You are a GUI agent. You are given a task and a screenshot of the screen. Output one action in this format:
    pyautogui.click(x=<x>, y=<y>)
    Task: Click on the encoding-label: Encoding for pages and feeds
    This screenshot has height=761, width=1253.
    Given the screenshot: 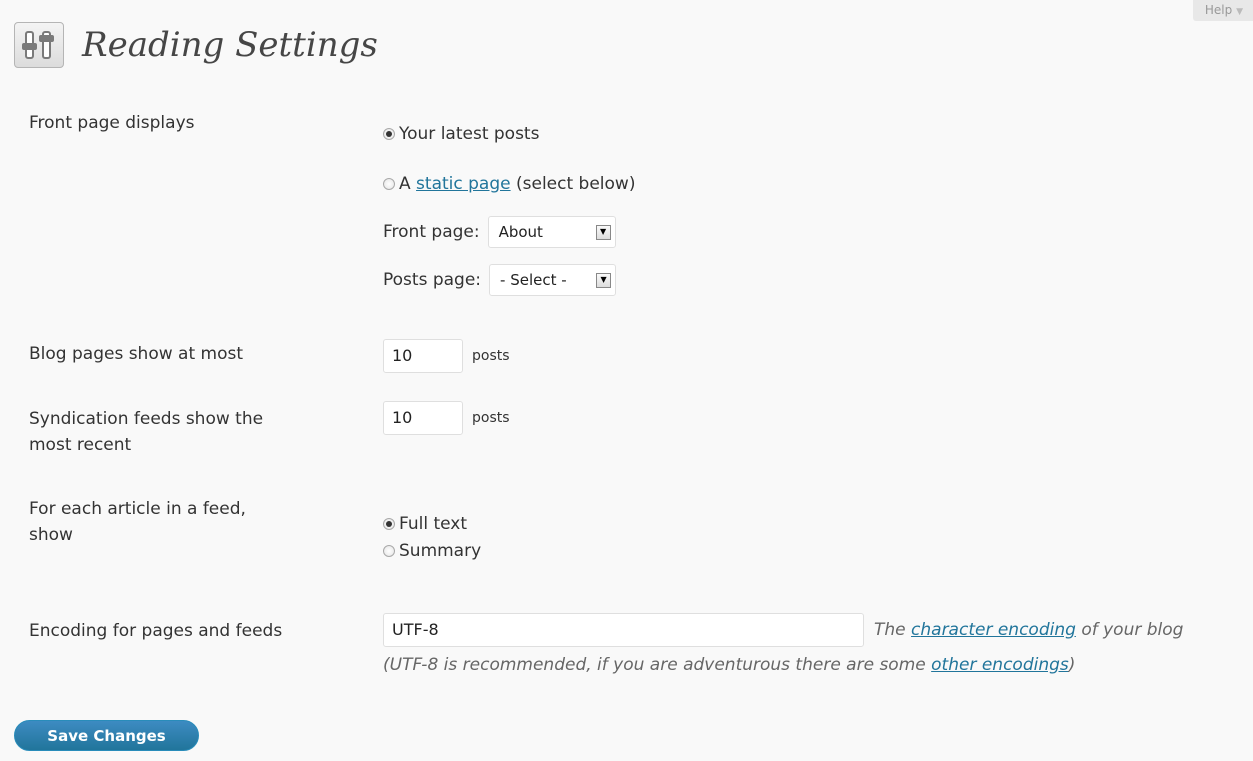 What is the action you would take?
    pyautogui.click(x=156, y=631)
    